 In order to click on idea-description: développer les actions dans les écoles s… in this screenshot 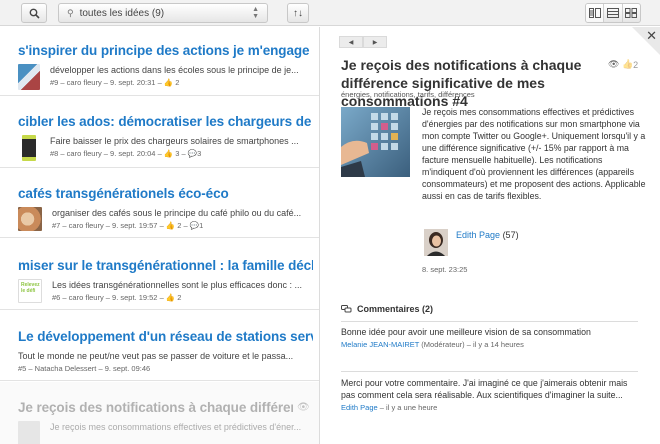, I will do `click(174, 70)`.